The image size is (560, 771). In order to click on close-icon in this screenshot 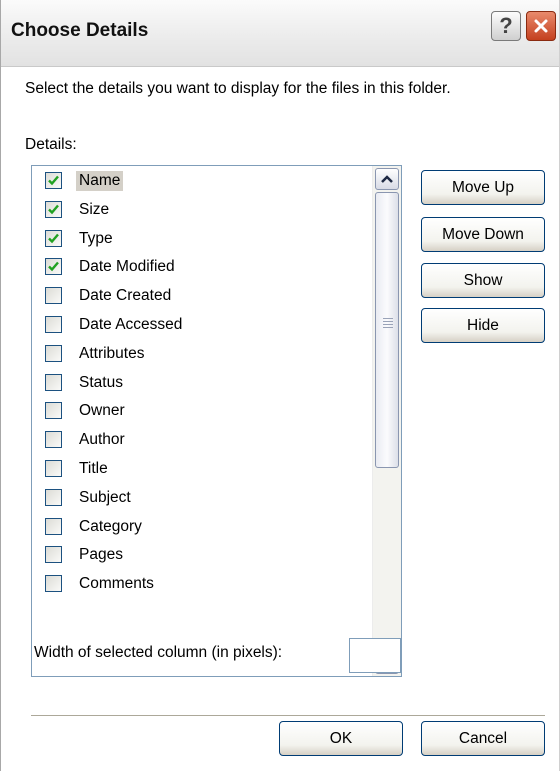, I will do `click(541, 26)`.